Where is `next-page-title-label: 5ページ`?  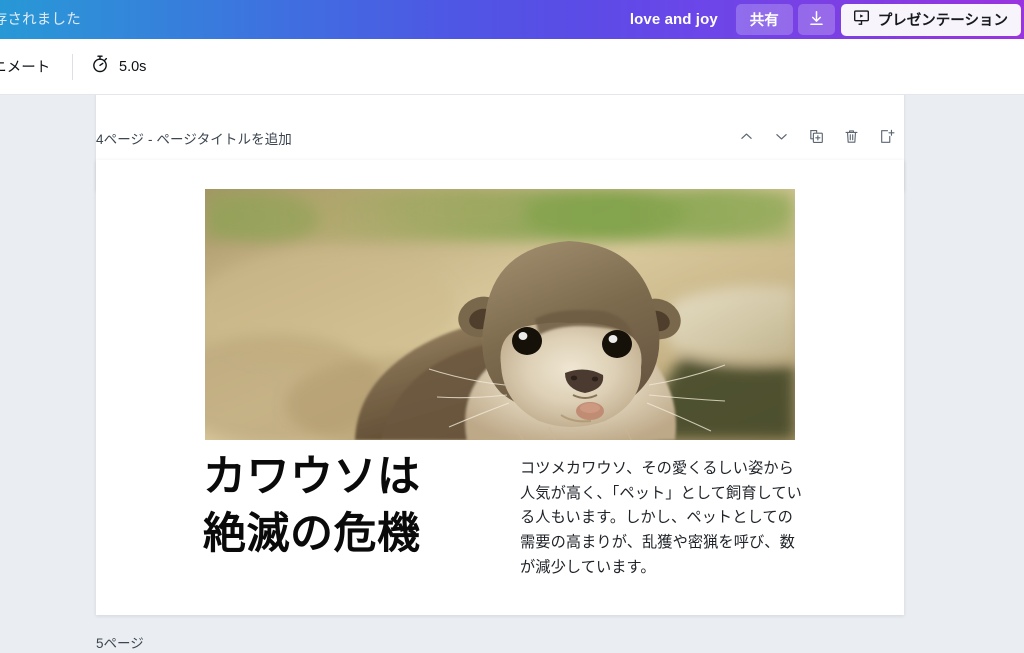 next-page-title-label: 5ページ is located at coordinates (120, 642).